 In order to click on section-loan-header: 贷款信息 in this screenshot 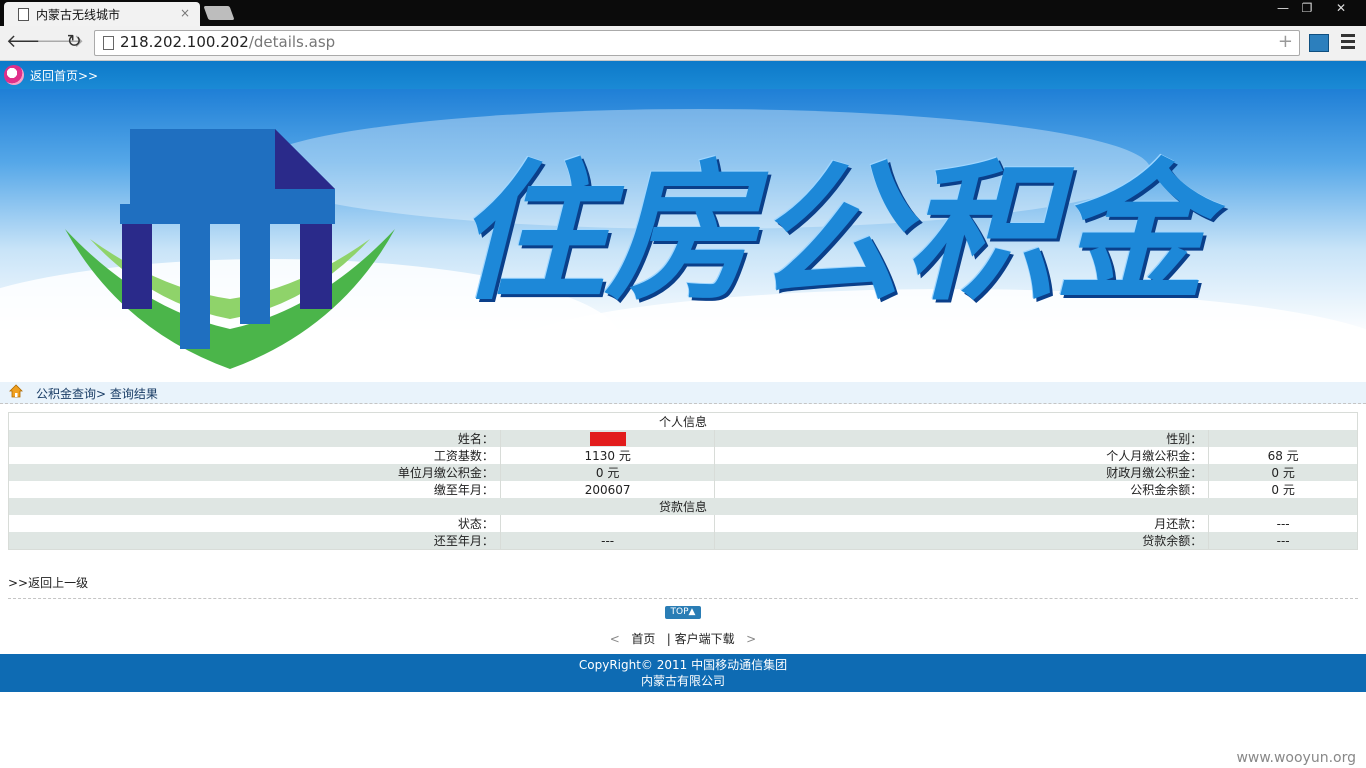, I will do `click(683, 506)`.